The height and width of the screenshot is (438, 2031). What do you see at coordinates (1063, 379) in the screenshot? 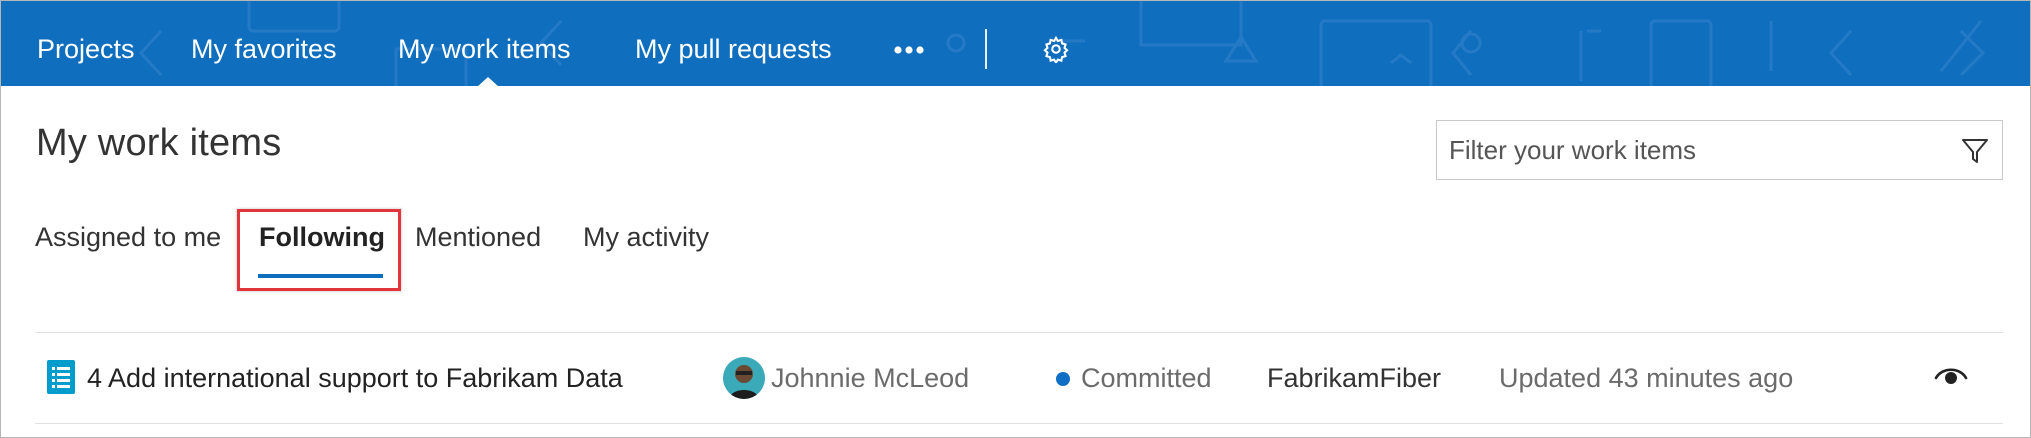
I see `state-dot-icon` at bounding box center [1063, 379].